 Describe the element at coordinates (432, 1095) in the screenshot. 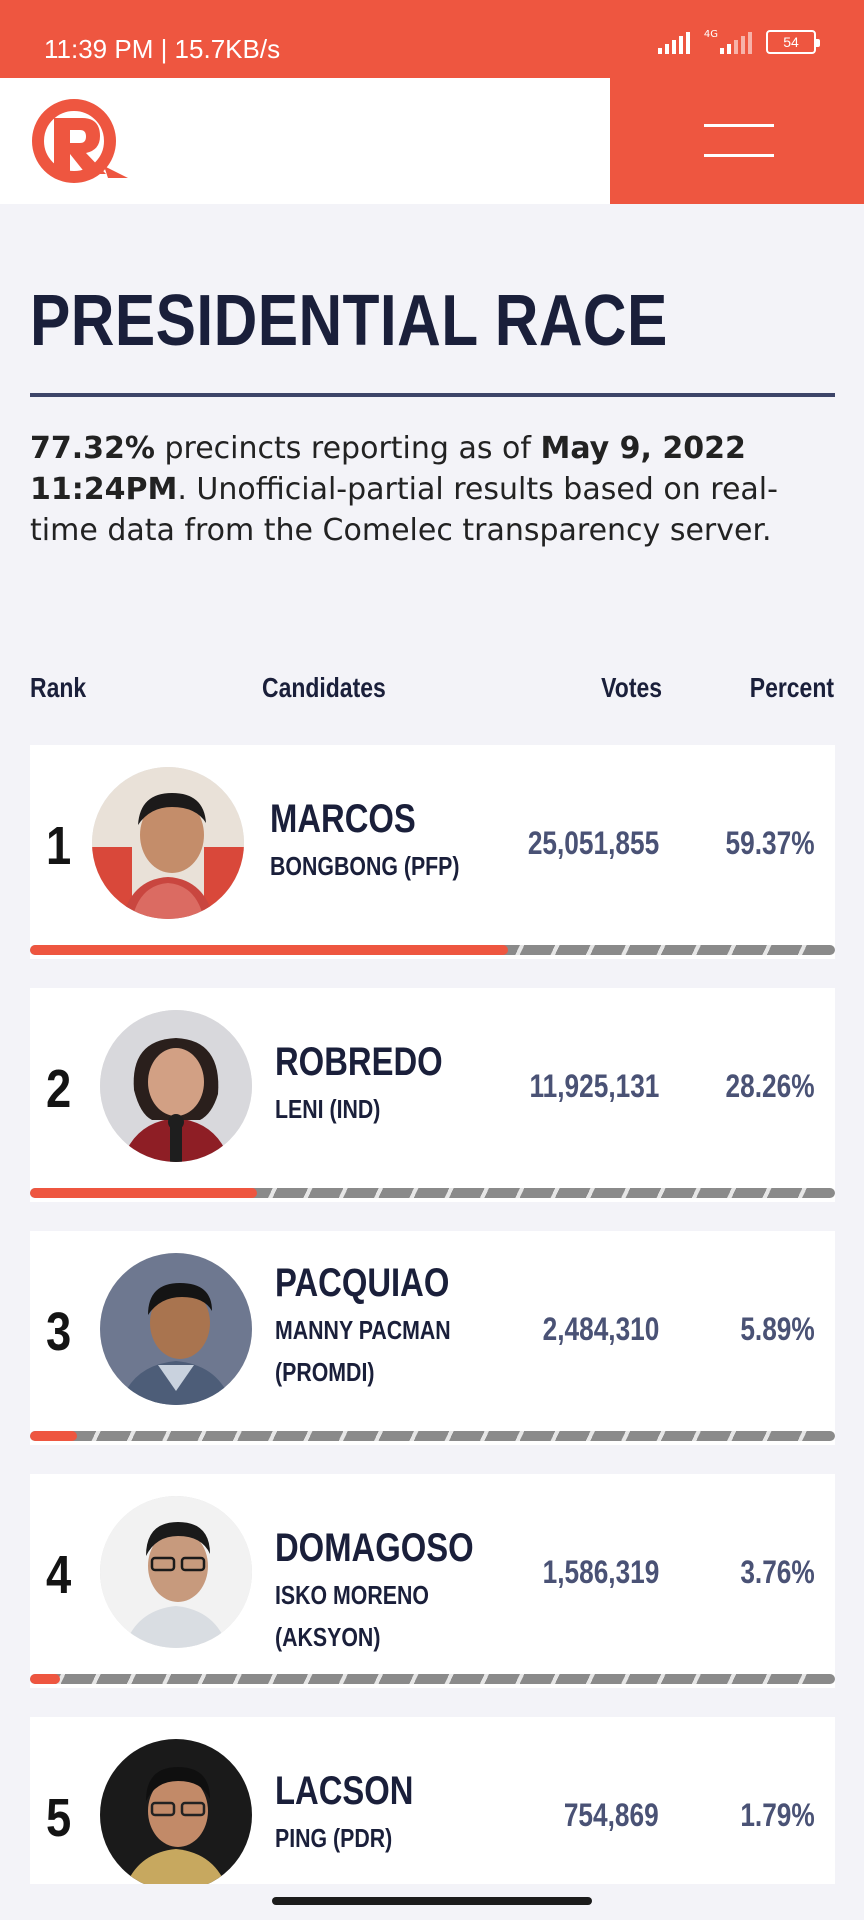

I see `candidate-row: 2 ROBREDO LENI (IND) 11,925,131 28.26%` at that location.